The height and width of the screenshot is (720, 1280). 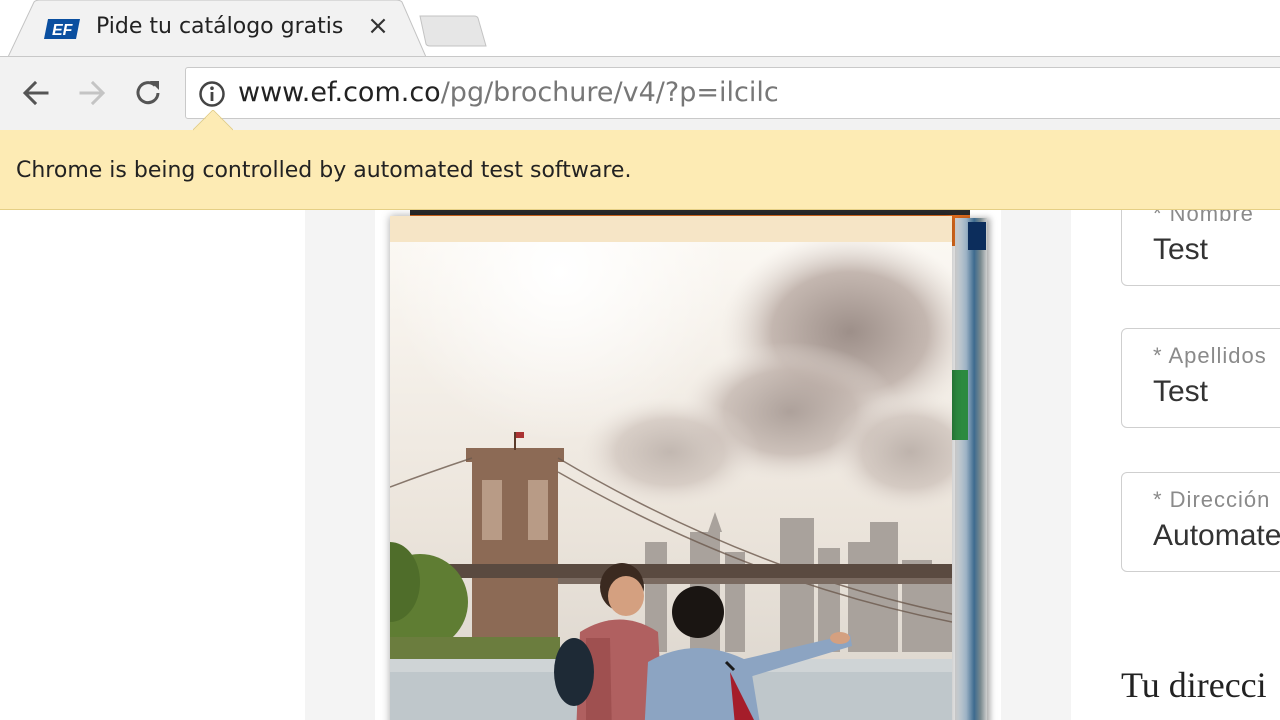 What do you see at coordinates (1210, 355) in the screenshot?
I see `last-name-label: * Apellidos` at bounding box center [1210, 355].